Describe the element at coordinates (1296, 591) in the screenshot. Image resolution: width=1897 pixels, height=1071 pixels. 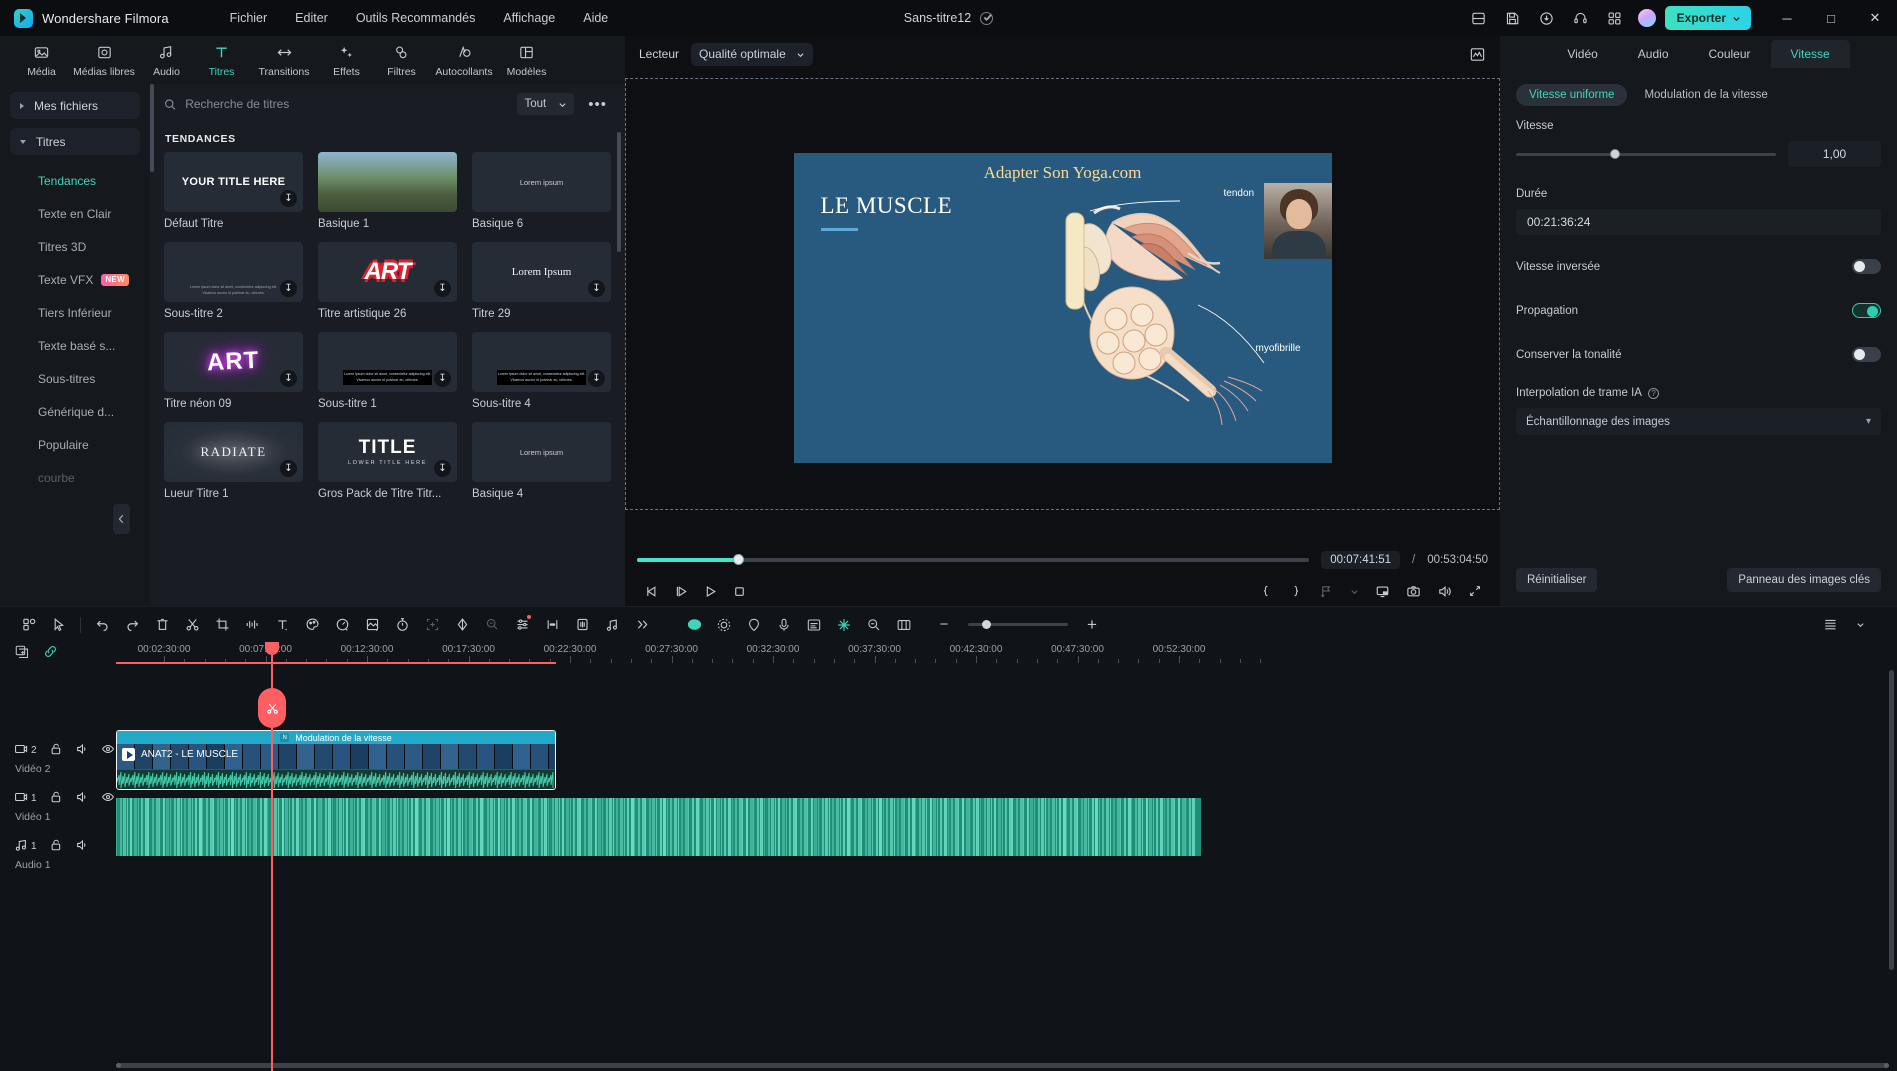
I see `mark-out-icon` at that location.